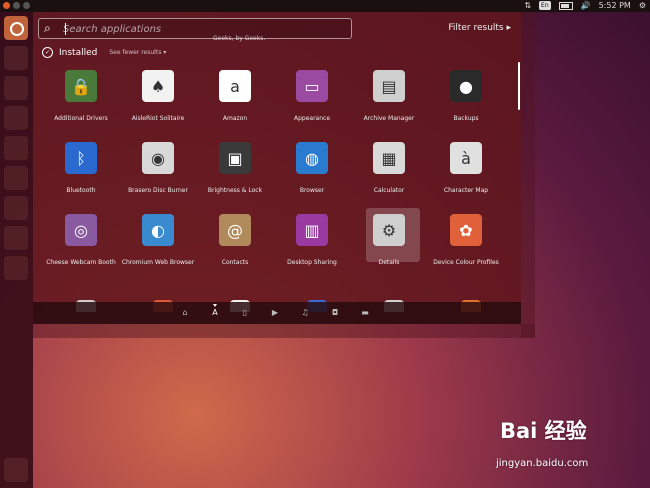 Image resolution: width=650 pixels, height=488 pixels. I want to click on network-icon: ⇅, so click(527, 5).